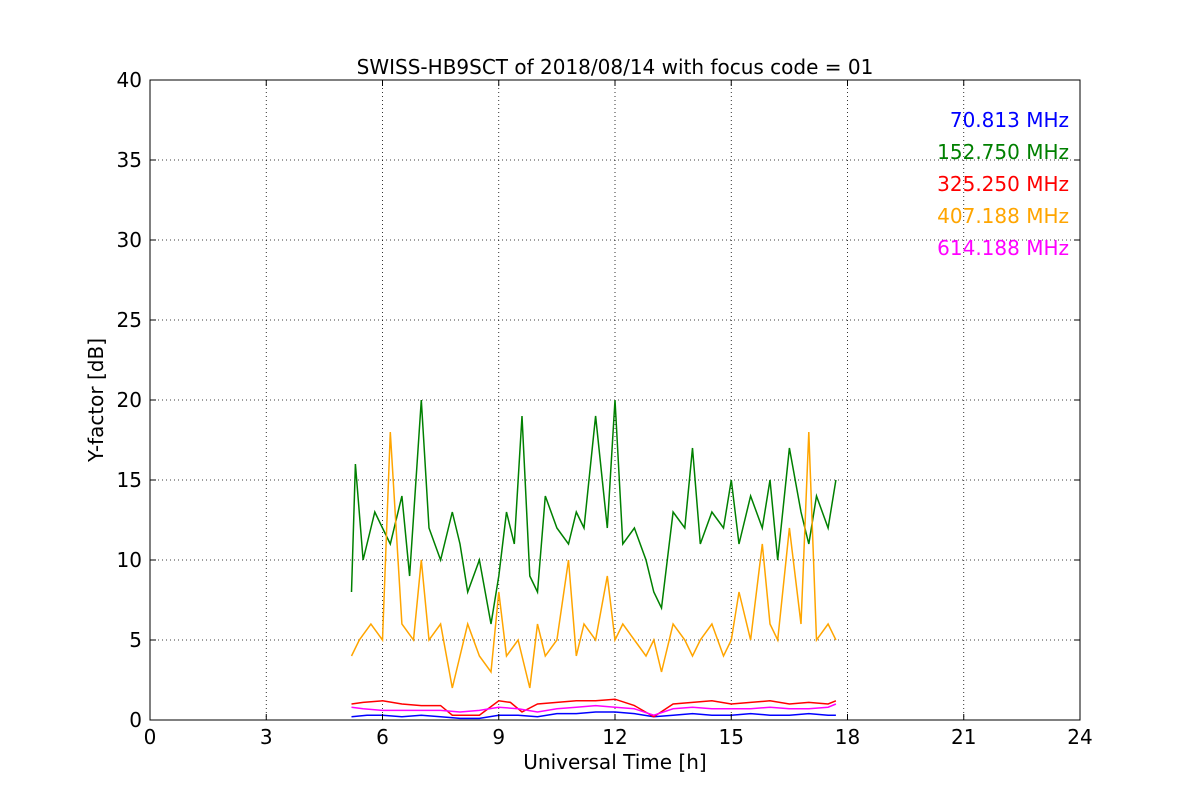  Describe the element at coordinates (1003, 216) in the screenshot. I see `legend-entry-3: 407.188 MHz` at that location.